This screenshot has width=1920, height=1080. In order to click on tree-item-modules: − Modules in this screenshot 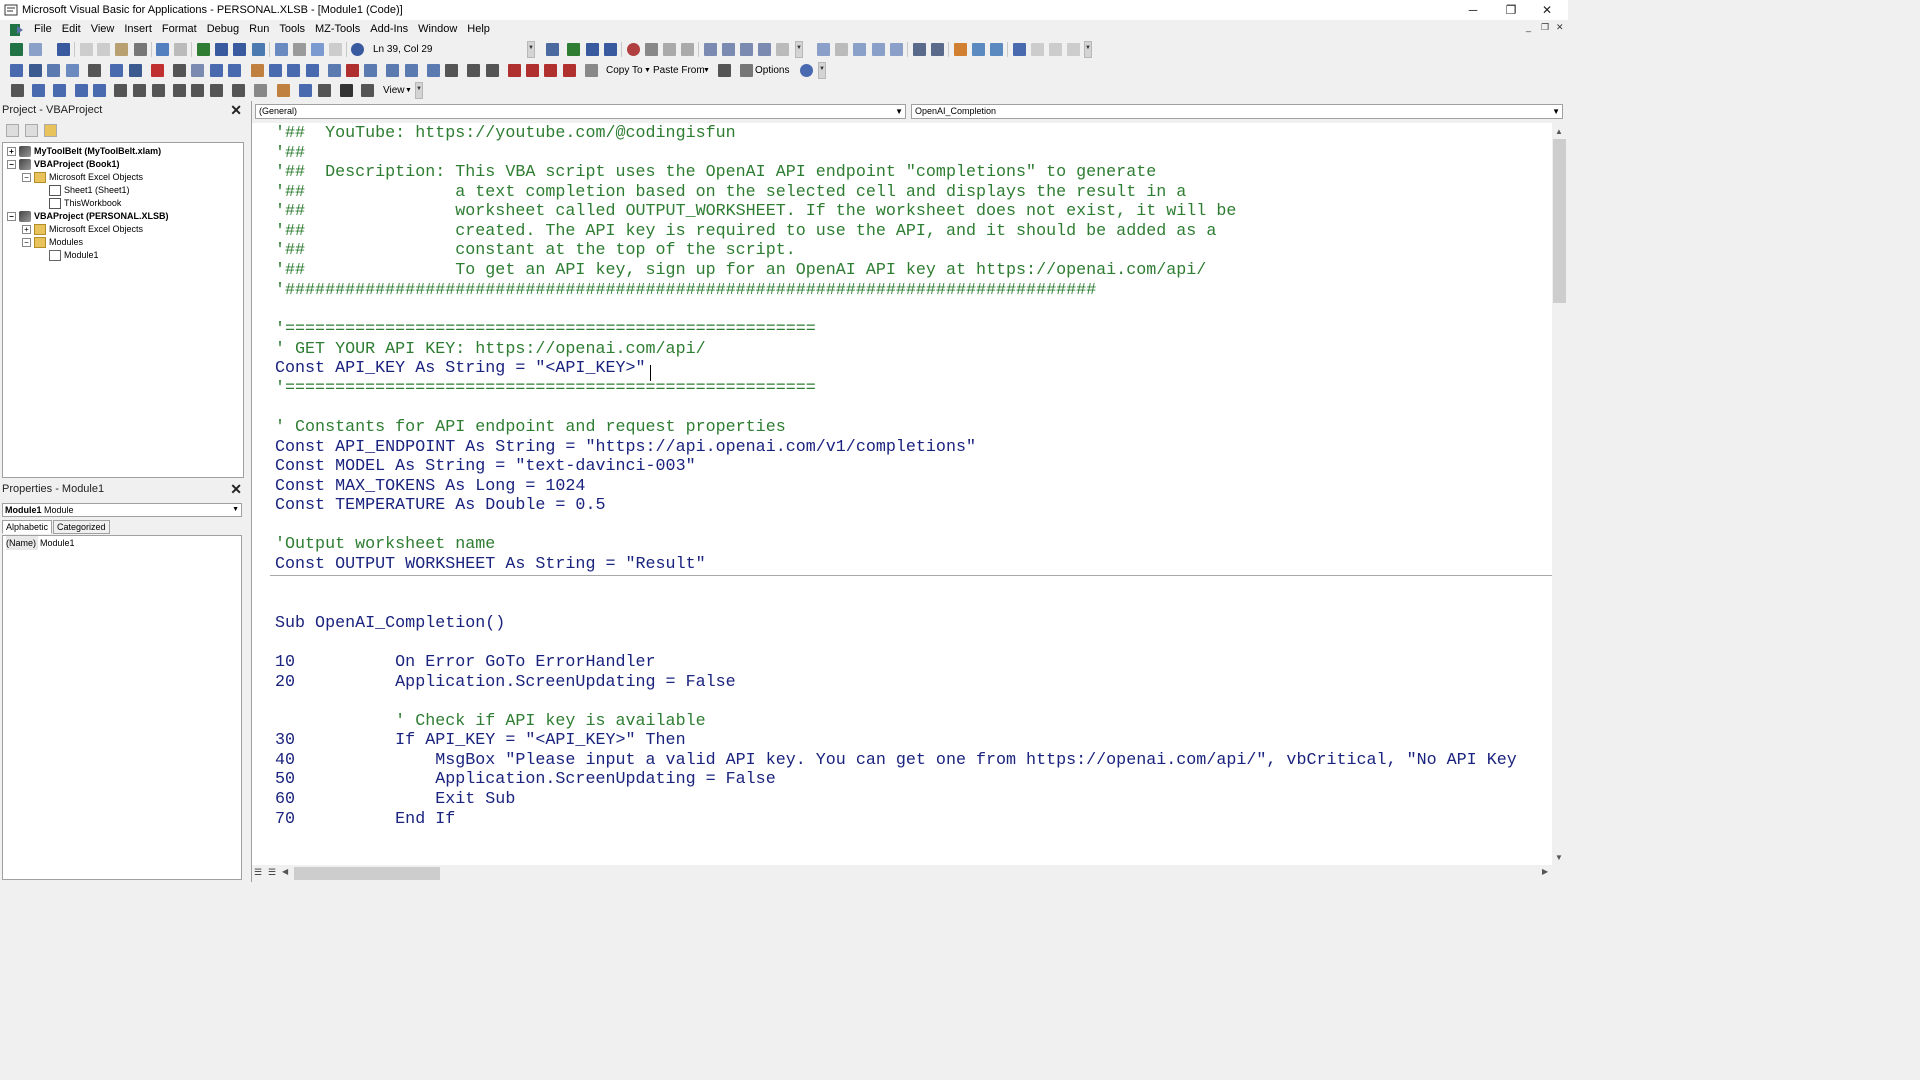, I will do `click(52, 242)`.